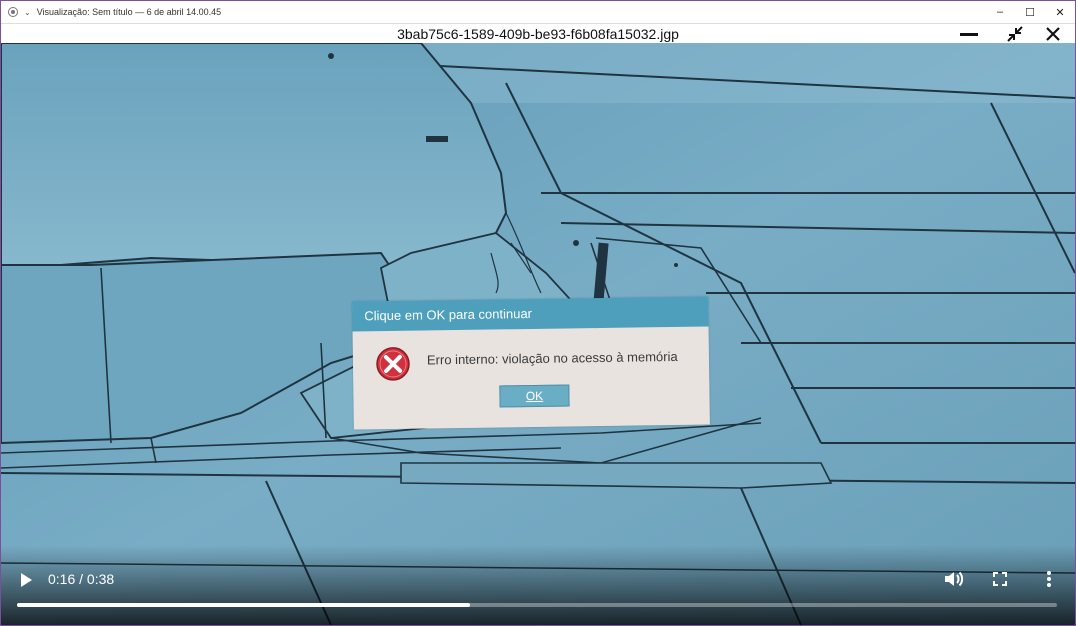 This screenshot has width=1076, height=626. What do you see at coordinates (13, 12) in the screenshot?
I see `app-icon` at bounding box center [13, 12].